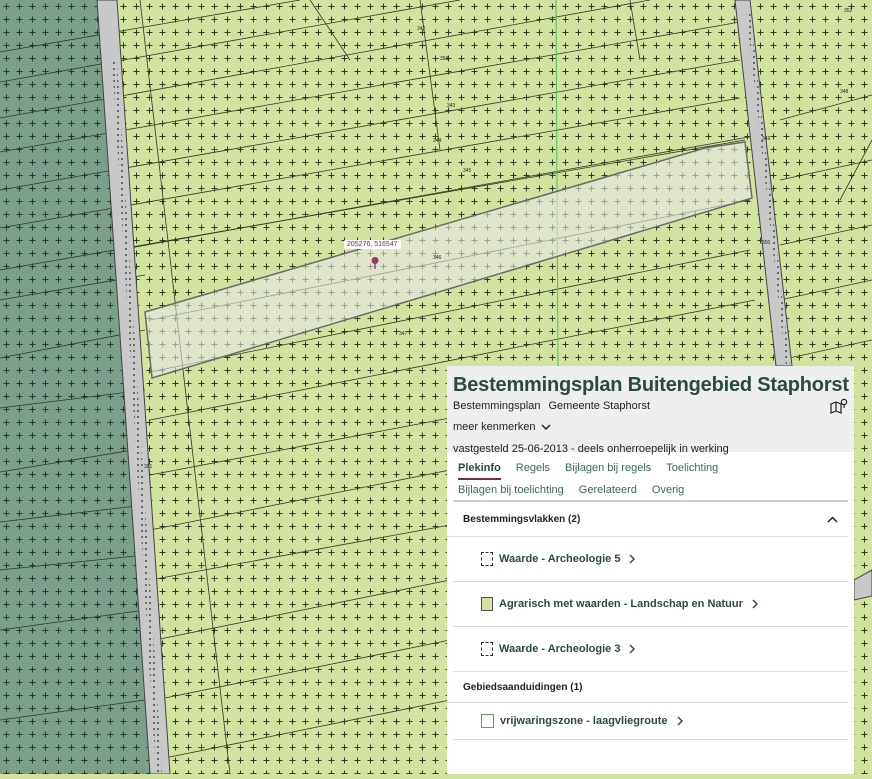 Image resolution: width=872 pixels, height=779 pixels. Describe the element at coordinates (650, 559) in the screenshot. I see `list-item: Waarde - Archeologie 5` at that location.